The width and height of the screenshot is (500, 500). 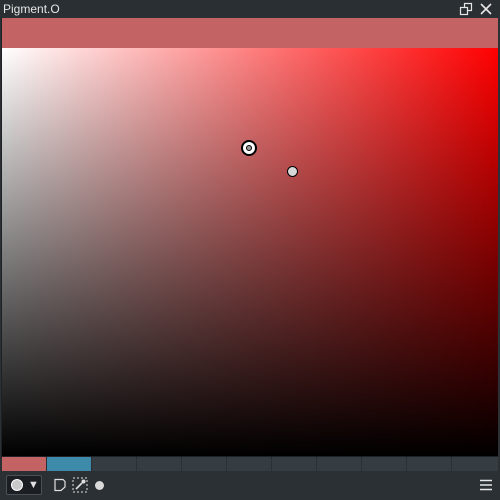 I want to click on window-title: Pigment.O, so click(x=31, y=9).